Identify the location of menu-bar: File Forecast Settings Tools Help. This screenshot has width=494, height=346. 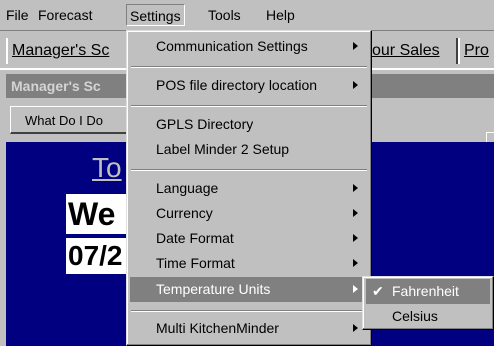
(247, 15).